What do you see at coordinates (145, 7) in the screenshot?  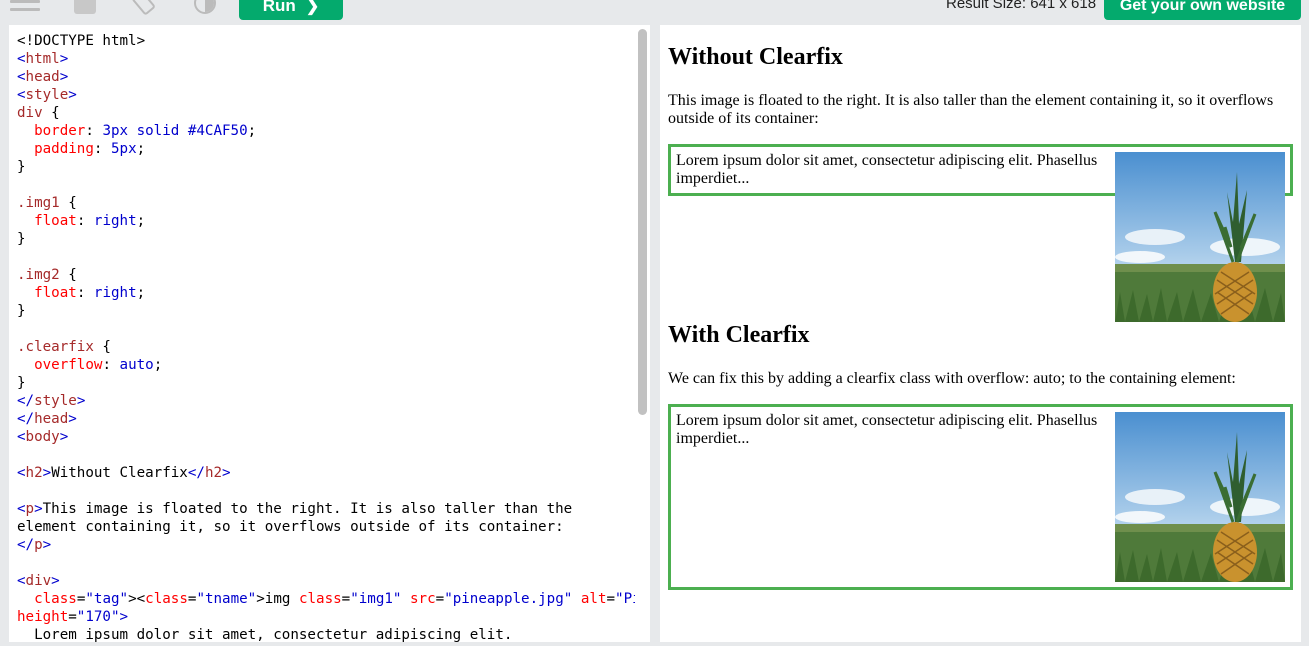 I see `rotate-icon` at bounding box center [145, 7].